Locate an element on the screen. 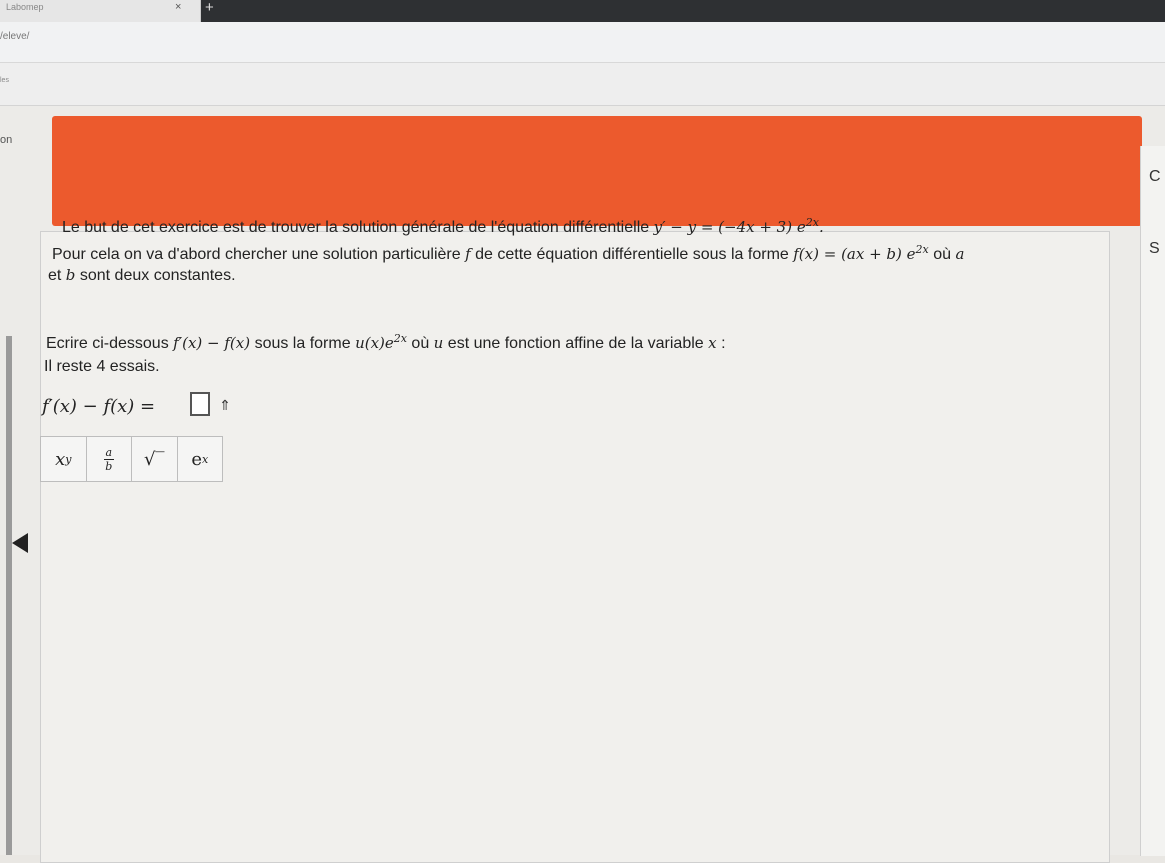  url-text: /eleve/ is located at coordinates (15, 36).